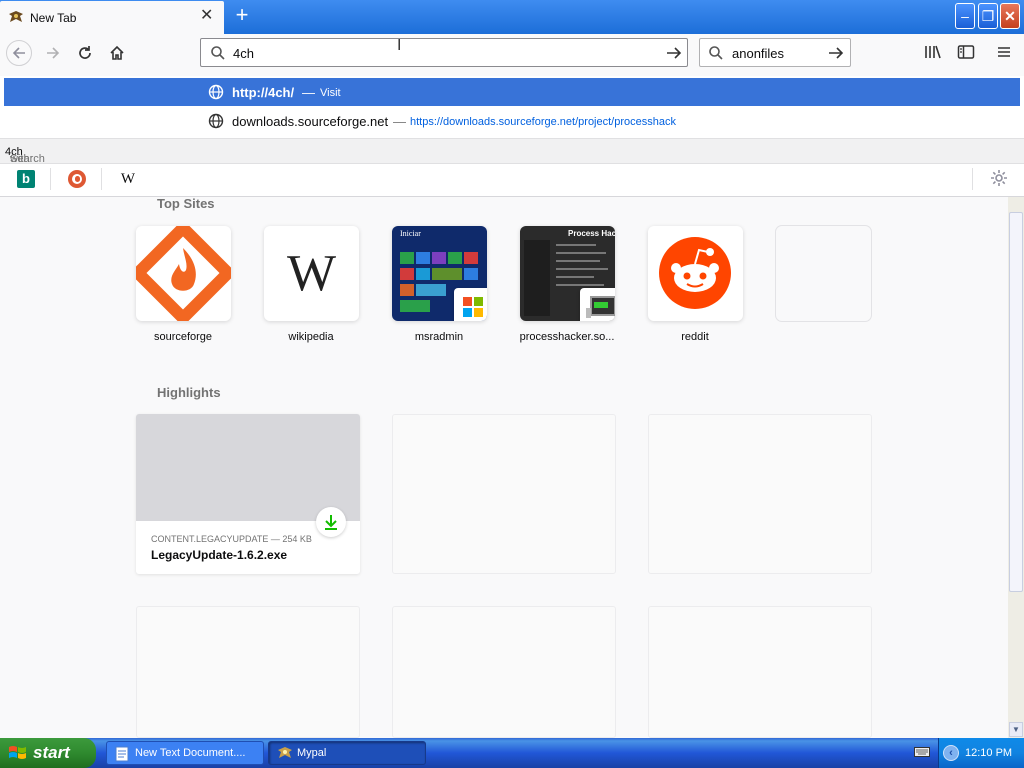 The width and height of the screenshot is (1024, 768). I want to click on search-settings-button, so click(999, 178).